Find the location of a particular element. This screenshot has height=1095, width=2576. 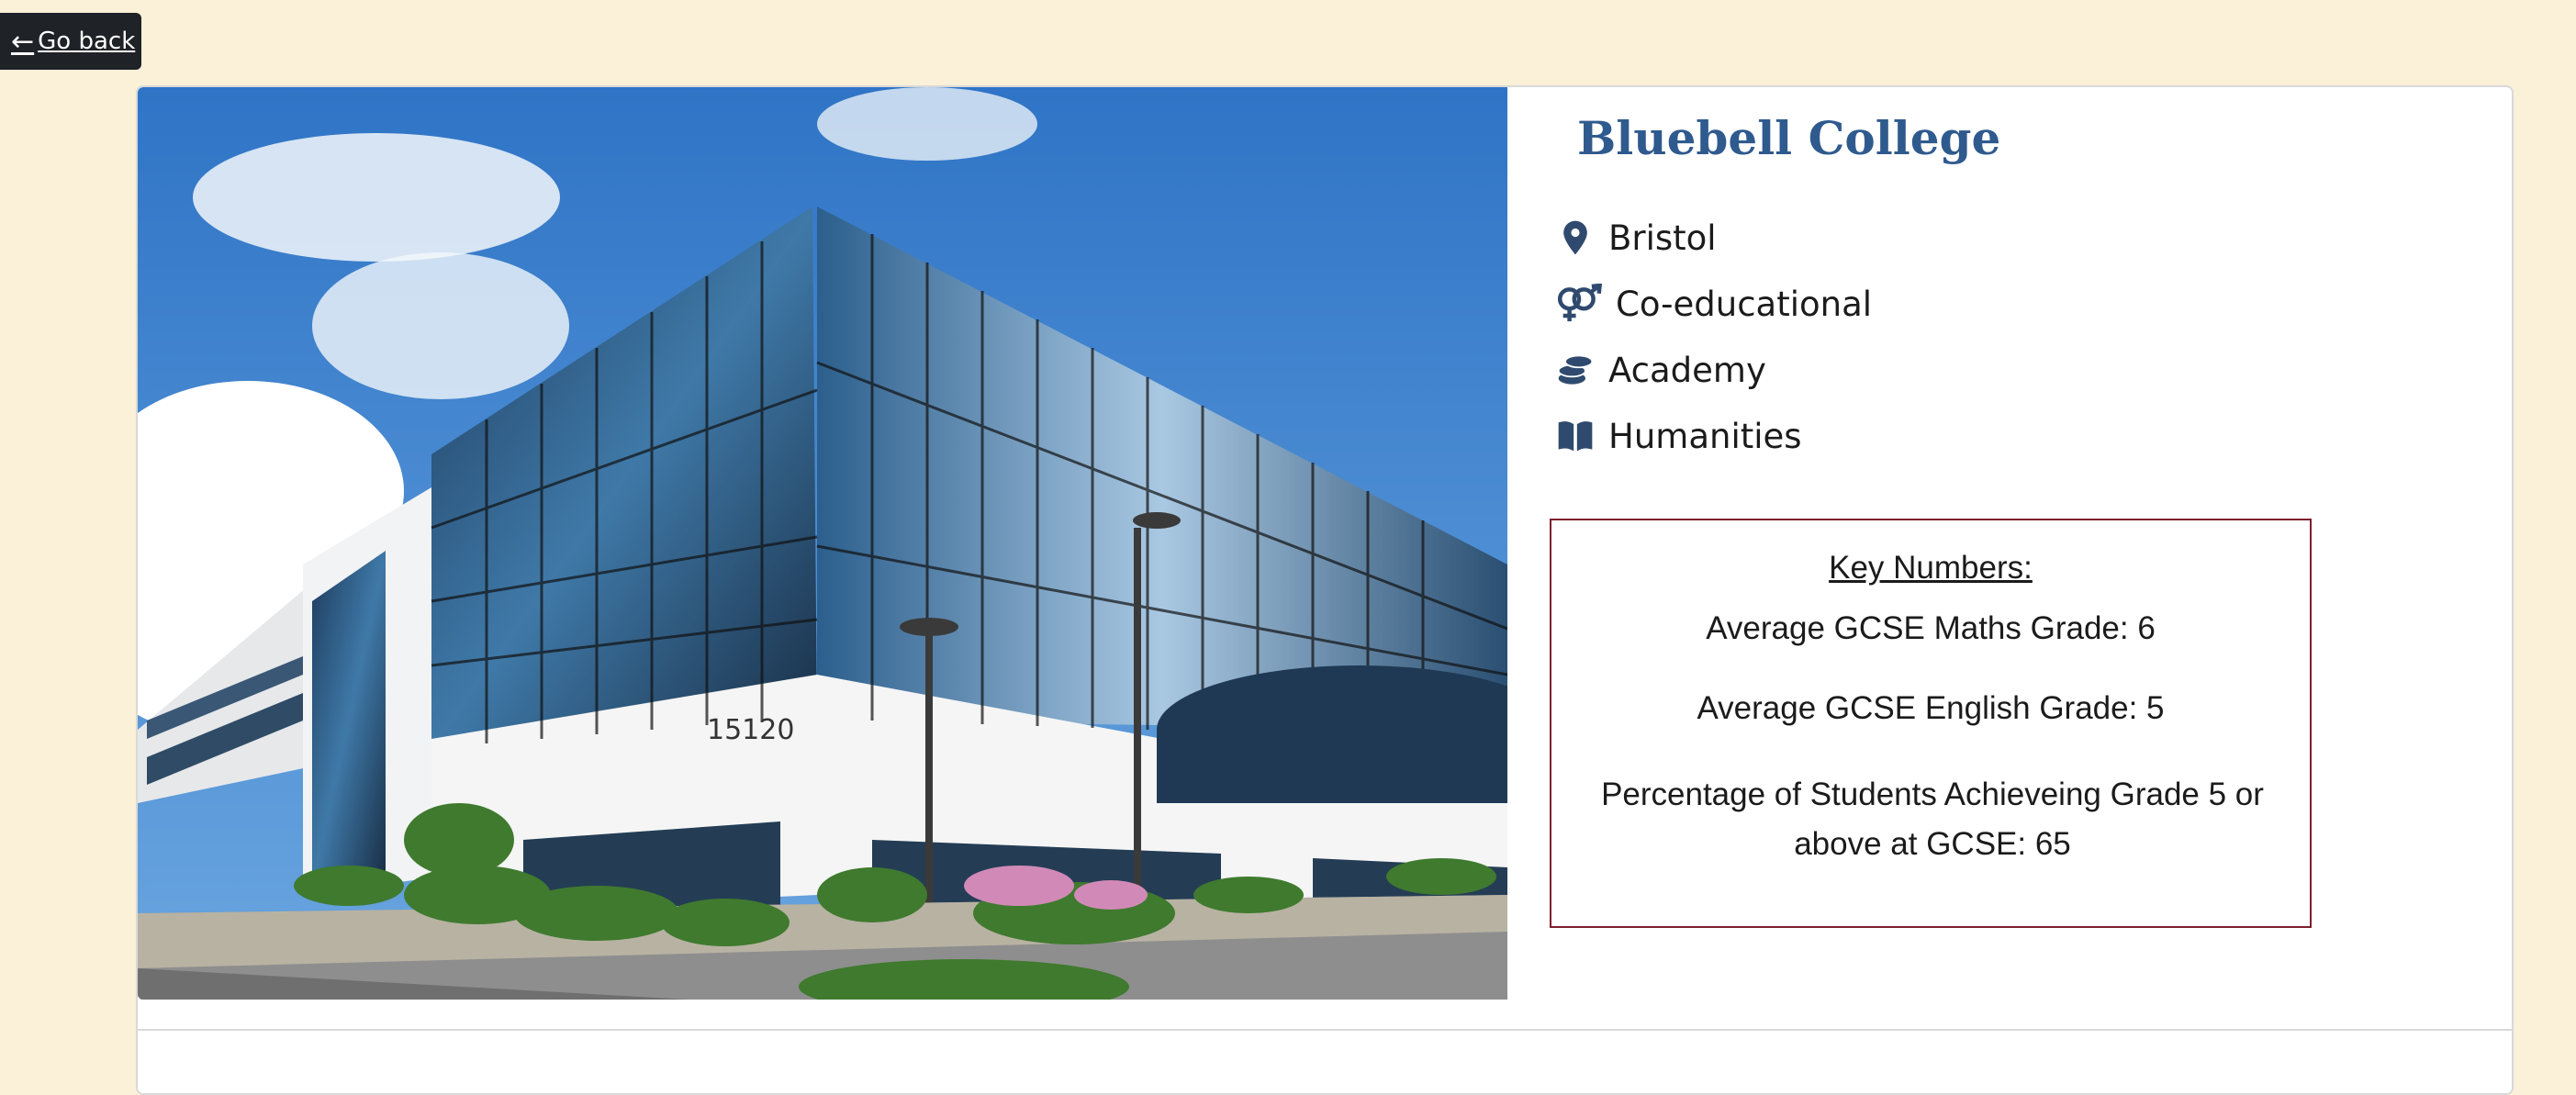

english-grade-text: Average GCSE English Grade: 5 is located at coordinates (1931, 708).